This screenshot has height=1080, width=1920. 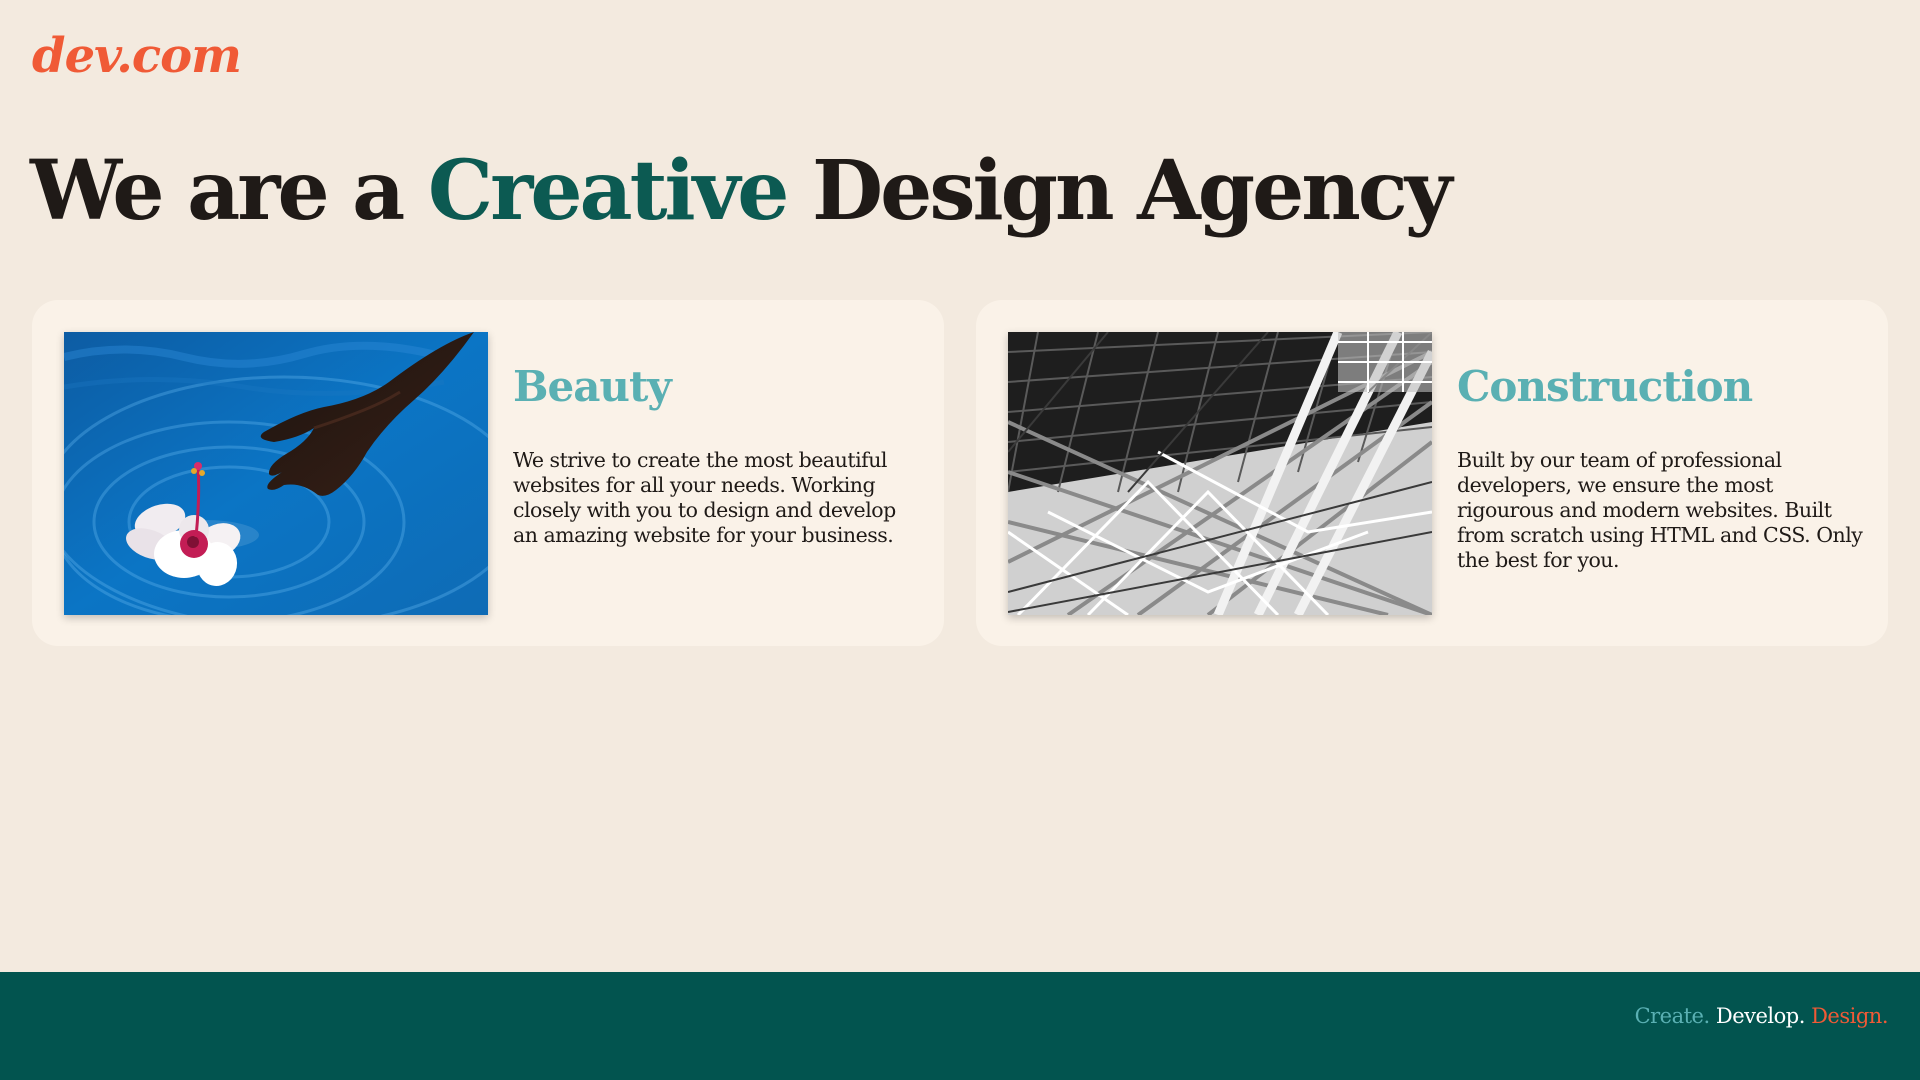 What do you see at coordinates (960, 1026) in the screenshot?
I see `site-footer: Create. Develop. Design.` at bounding box center [960, 1026].